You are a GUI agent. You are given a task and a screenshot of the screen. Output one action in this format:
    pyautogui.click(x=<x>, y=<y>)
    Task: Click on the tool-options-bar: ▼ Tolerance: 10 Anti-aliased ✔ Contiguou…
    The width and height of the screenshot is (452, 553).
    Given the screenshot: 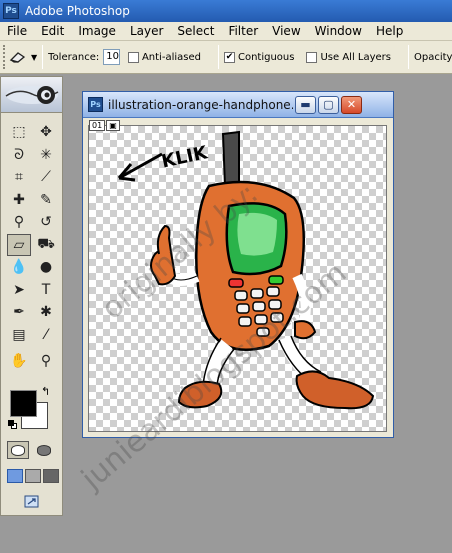 What is the action you would take?
    pyautogui.click(x=226, y=57)
    